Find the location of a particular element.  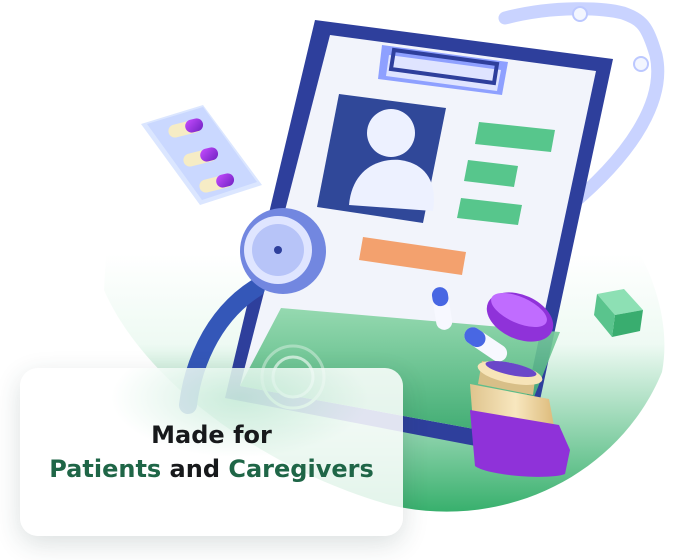

headline-line-2: Patients and Caregivers is located at coordinates (211, 469).